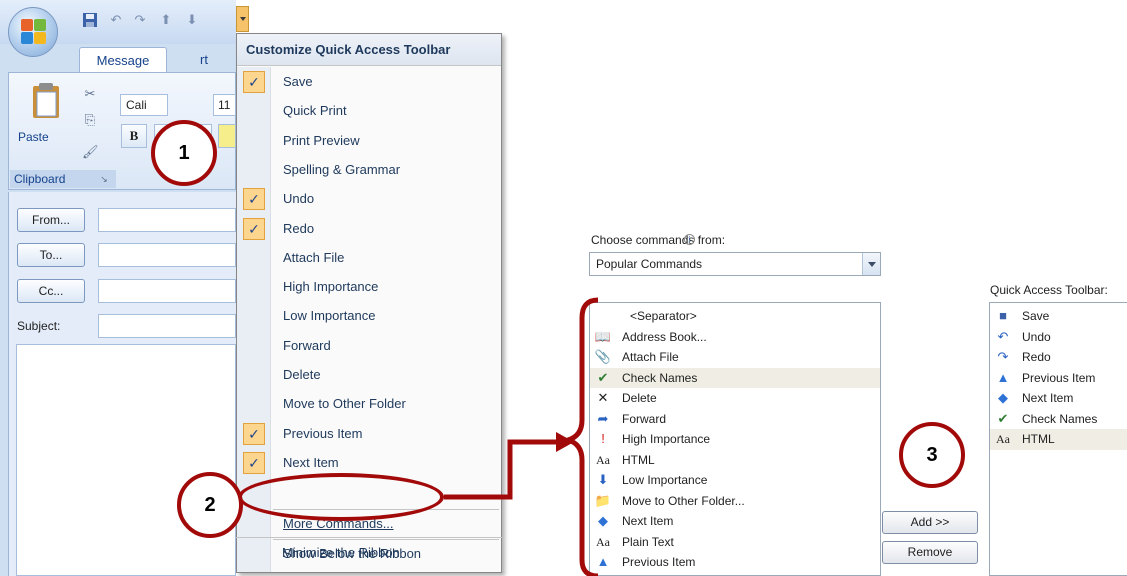 The image size is (1127, 576). What do you see at coordinates (167, 255) in the screenshot?
I see `to-field` at bounding box center [167, 255].